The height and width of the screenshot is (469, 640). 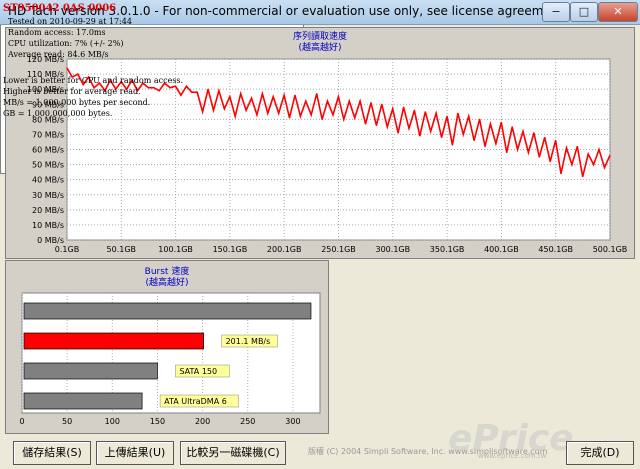 What do you see at coordinates (48, 180) in the screenshot?
I see `read-y-tick: 40 MB/s` at bounding box center [48, 180].